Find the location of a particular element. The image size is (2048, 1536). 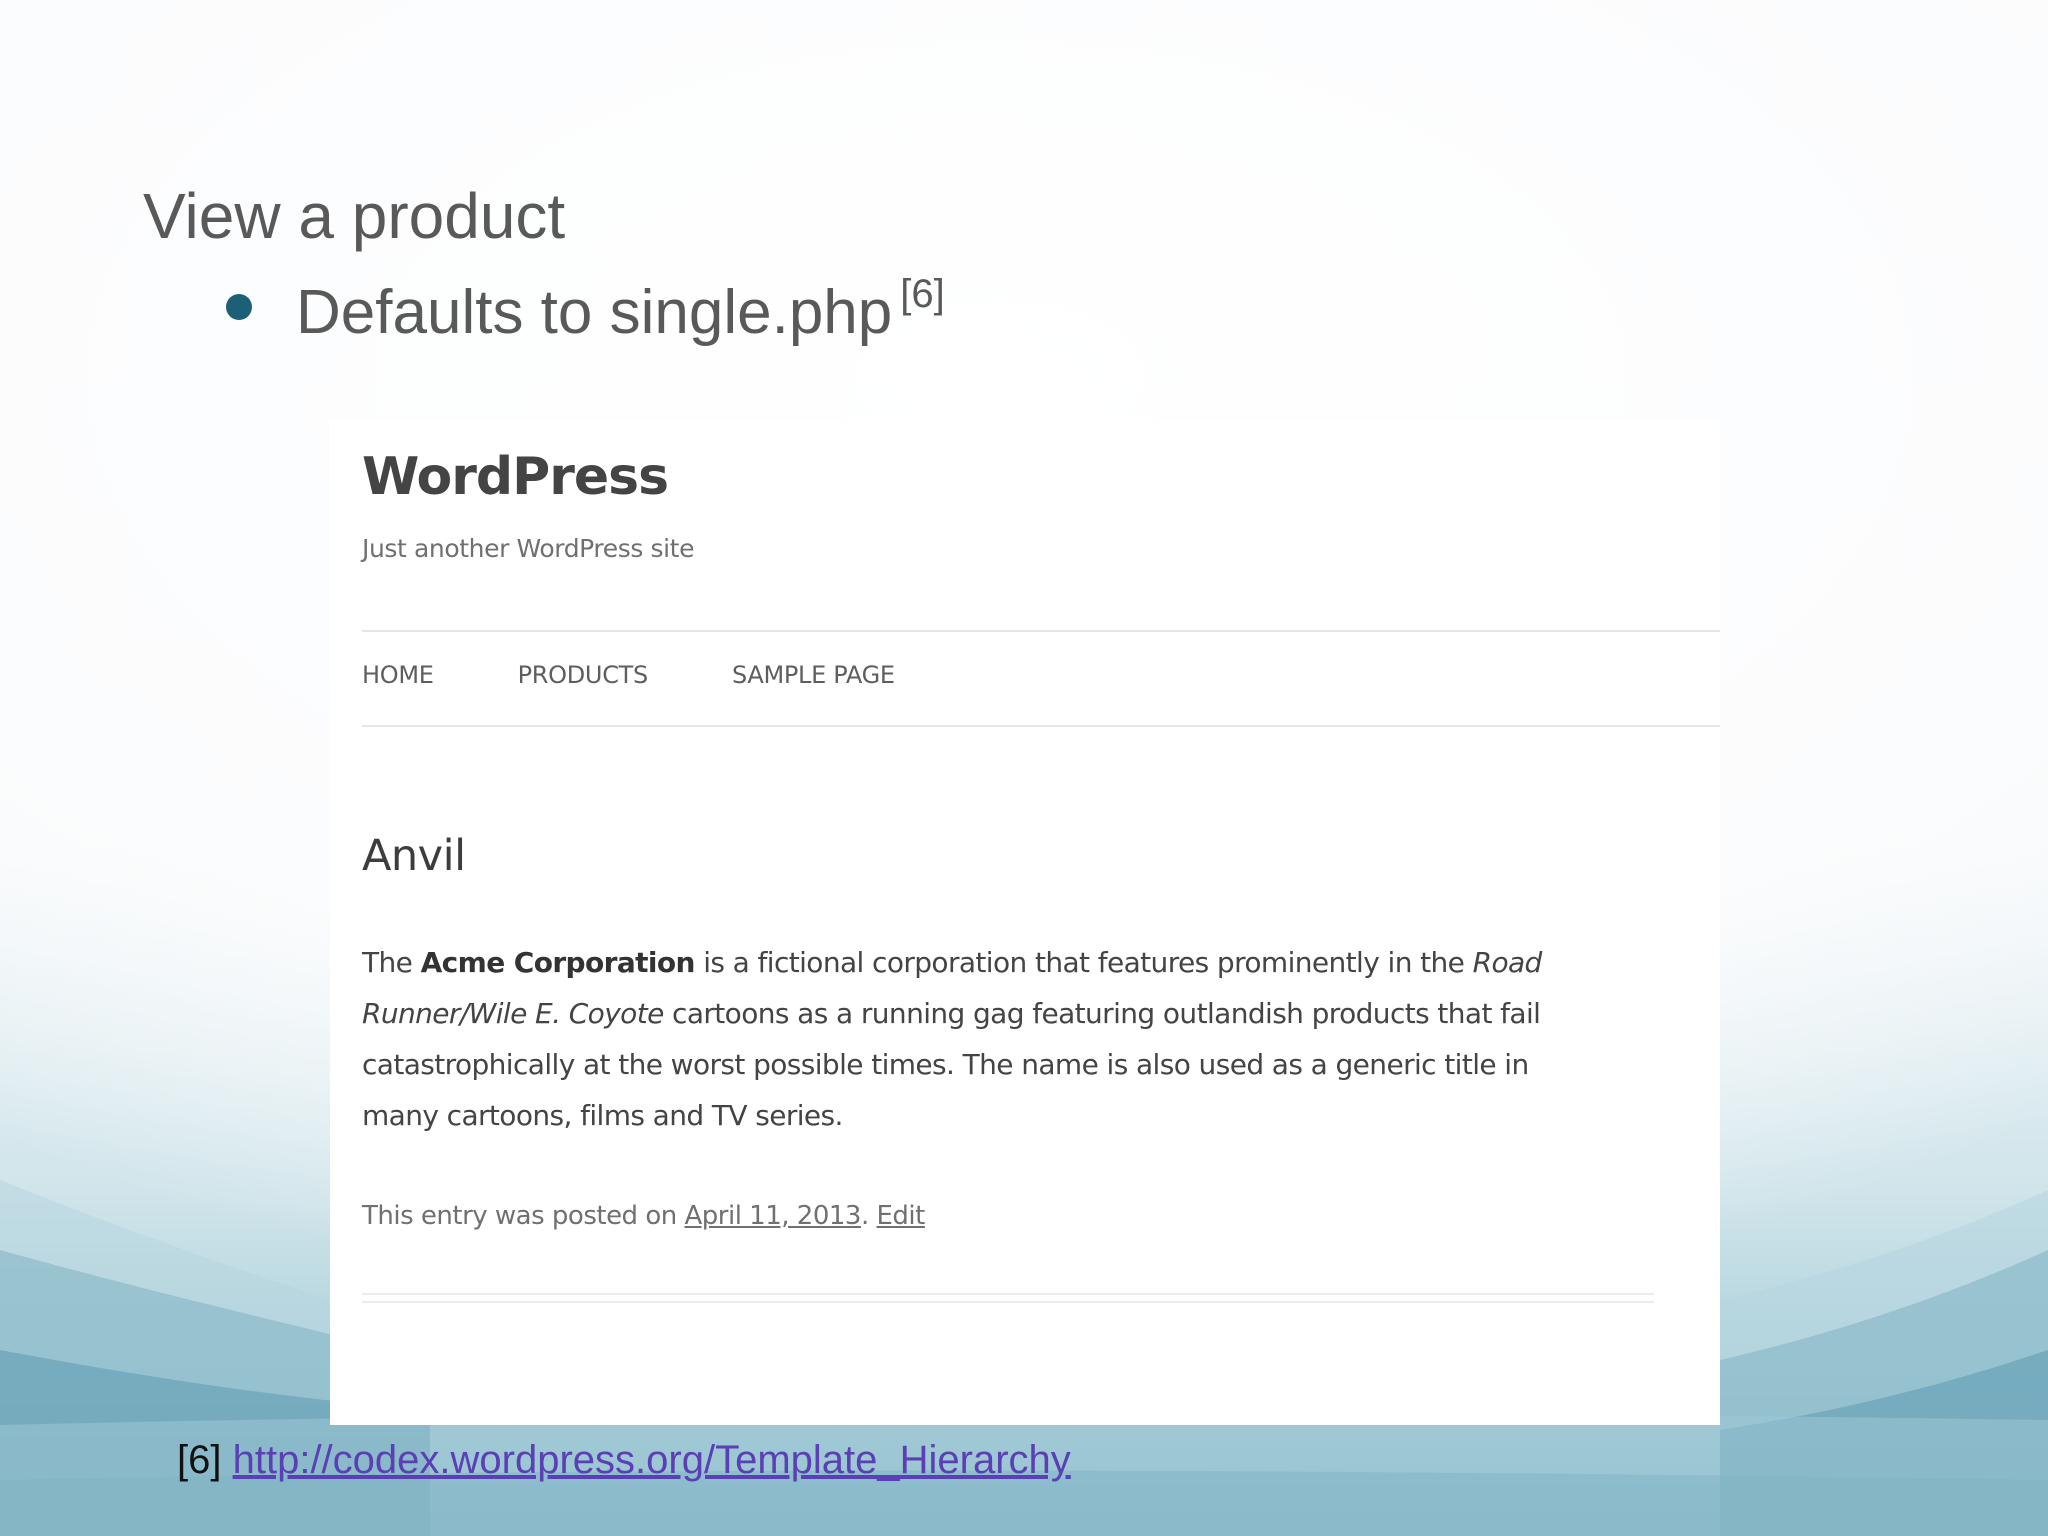

bullet-dot-icon is located at coordinates (239, 307).